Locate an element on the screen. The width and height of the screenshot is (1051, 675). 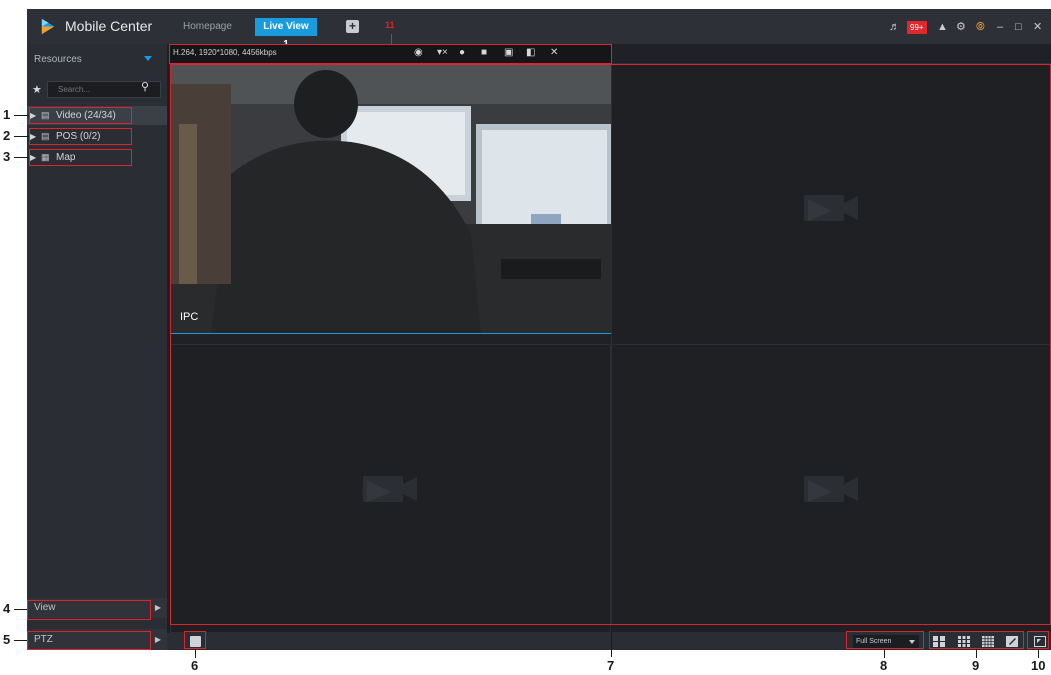
chevron-down-icon is located at coordinates (148, 58).